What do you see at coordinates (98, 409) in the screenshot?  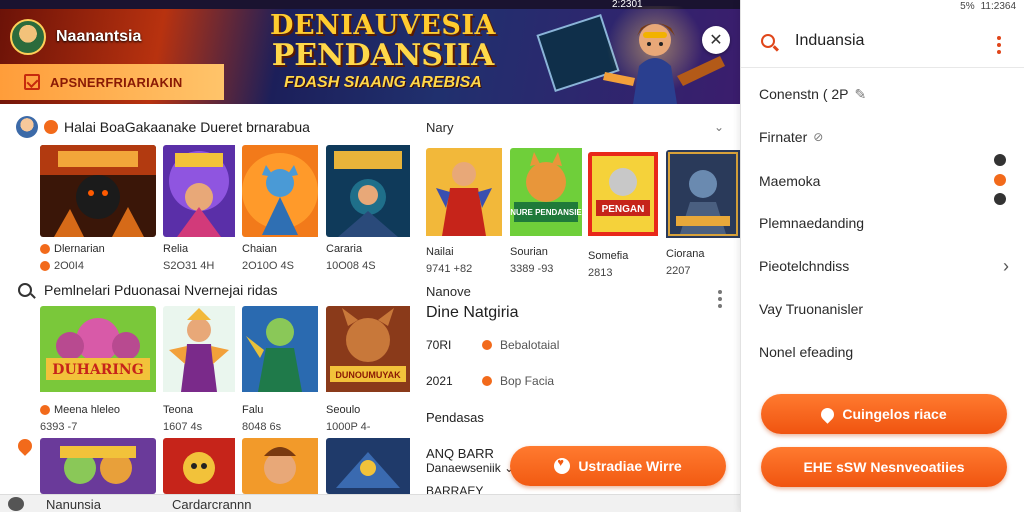 I see `game-name: Meena hleleo` at bounding box center [98, 409].